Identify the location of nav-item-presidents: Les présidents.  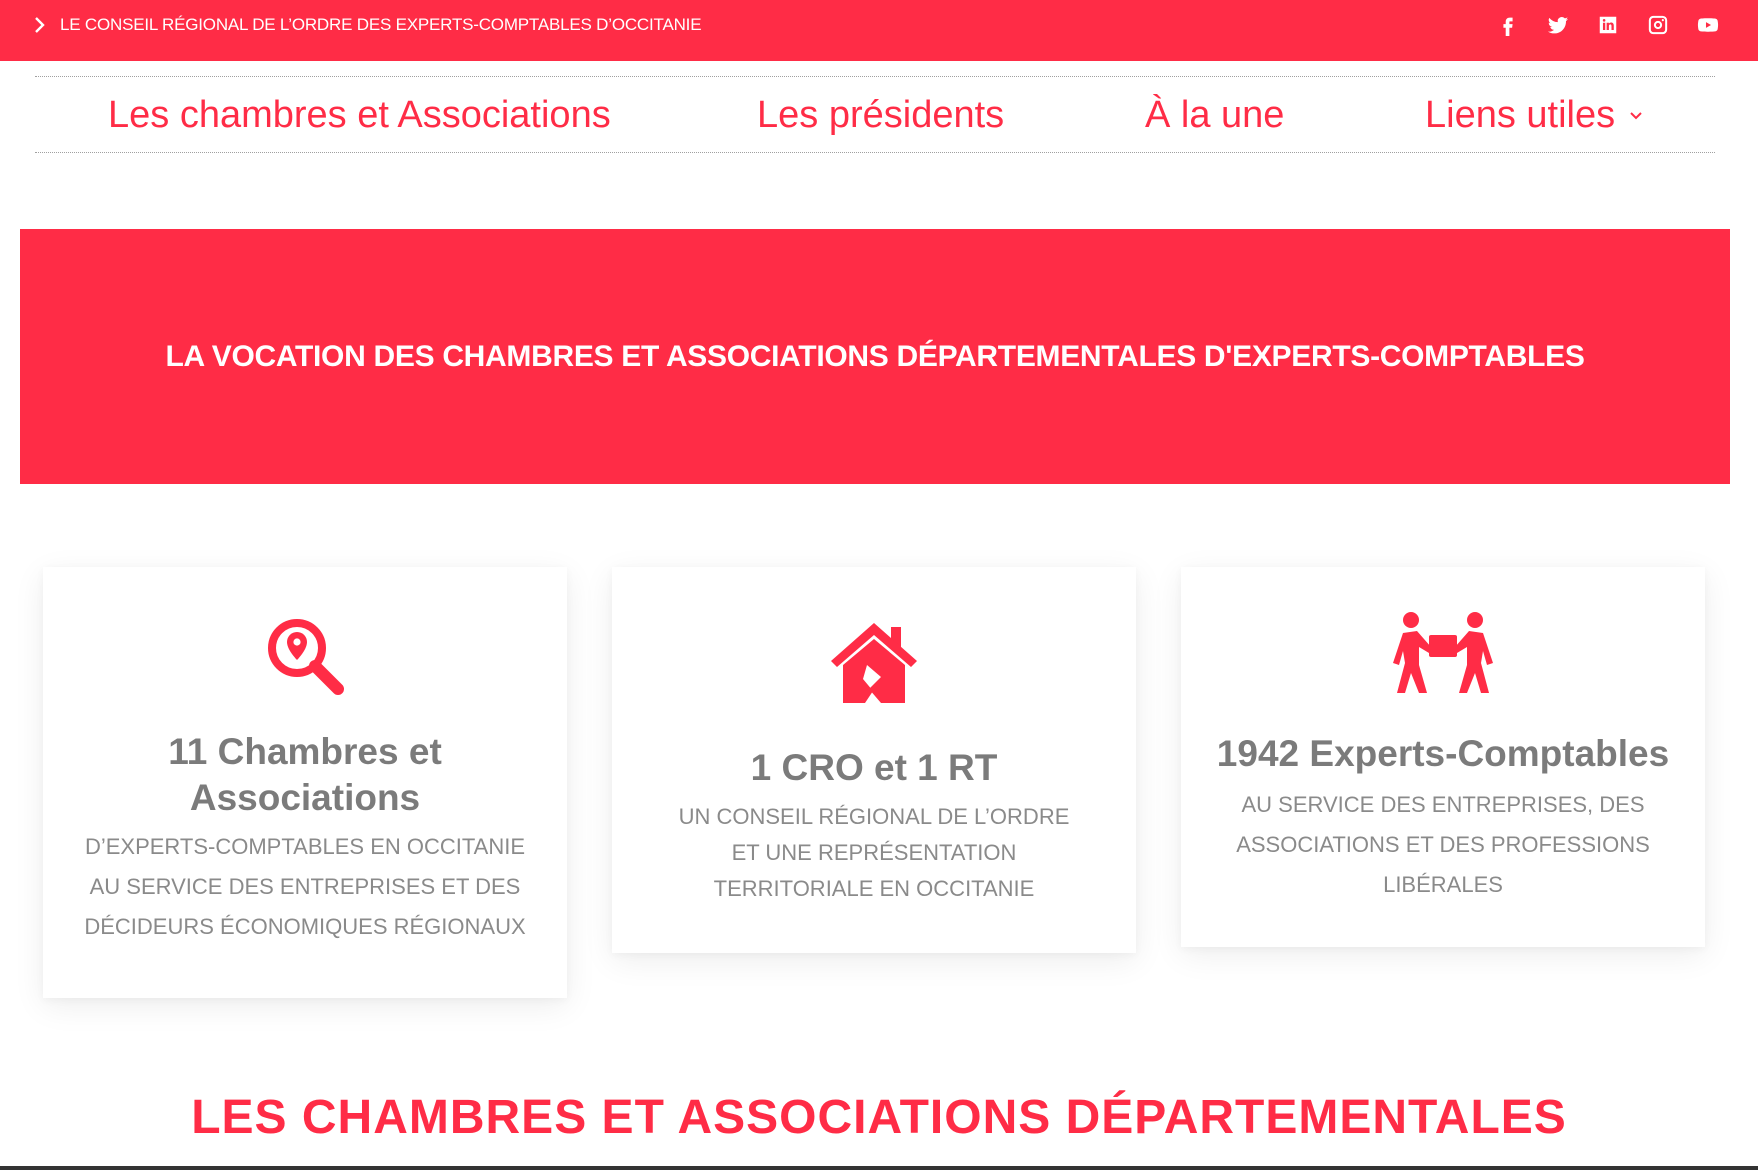
(880, 115).